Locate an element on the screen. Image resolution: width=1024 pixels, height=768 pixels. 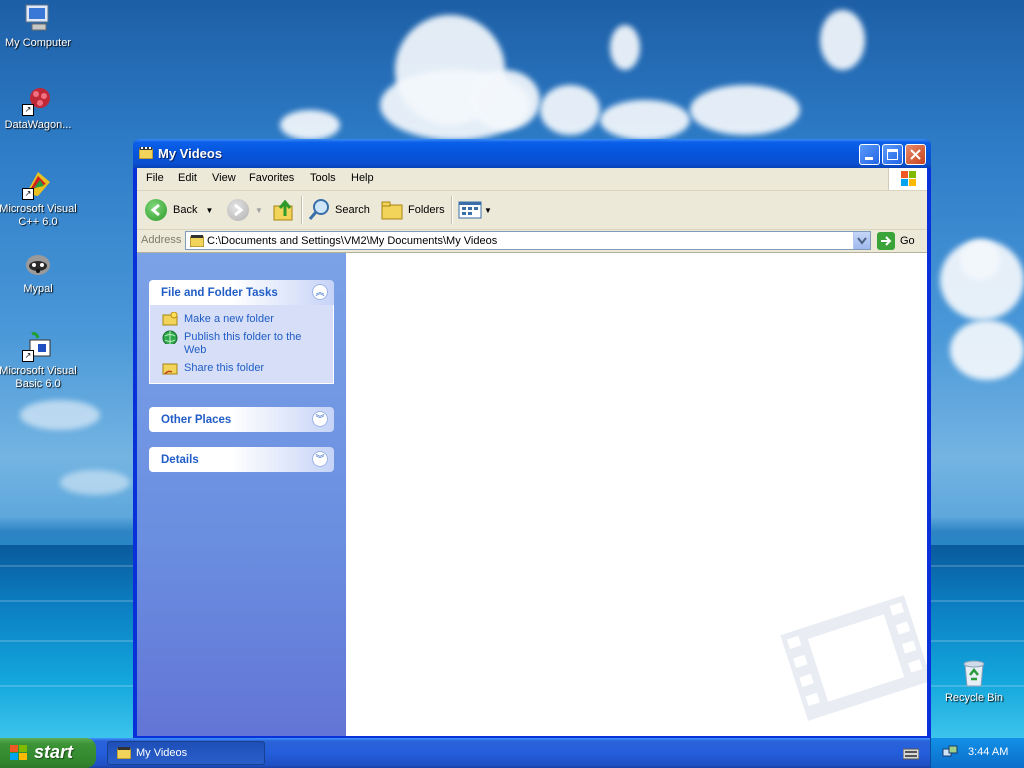
share-folder-icon is located at coordinates (170, 369).